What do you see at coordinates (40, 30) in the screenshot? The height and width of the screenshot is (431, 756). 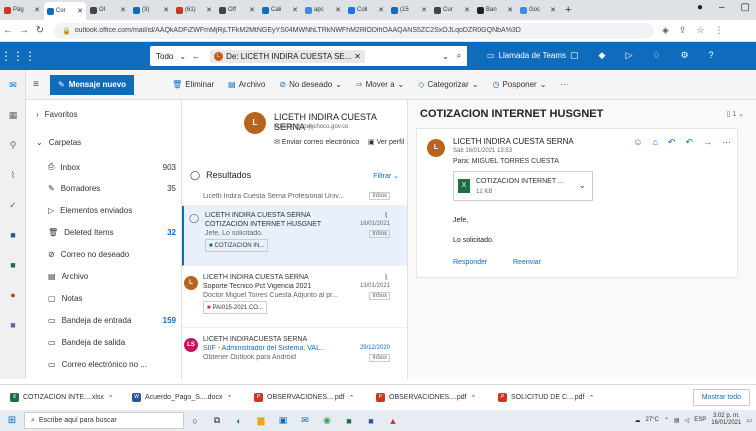 I see `reload-icon: ↻` at bounding box center [40, 30].